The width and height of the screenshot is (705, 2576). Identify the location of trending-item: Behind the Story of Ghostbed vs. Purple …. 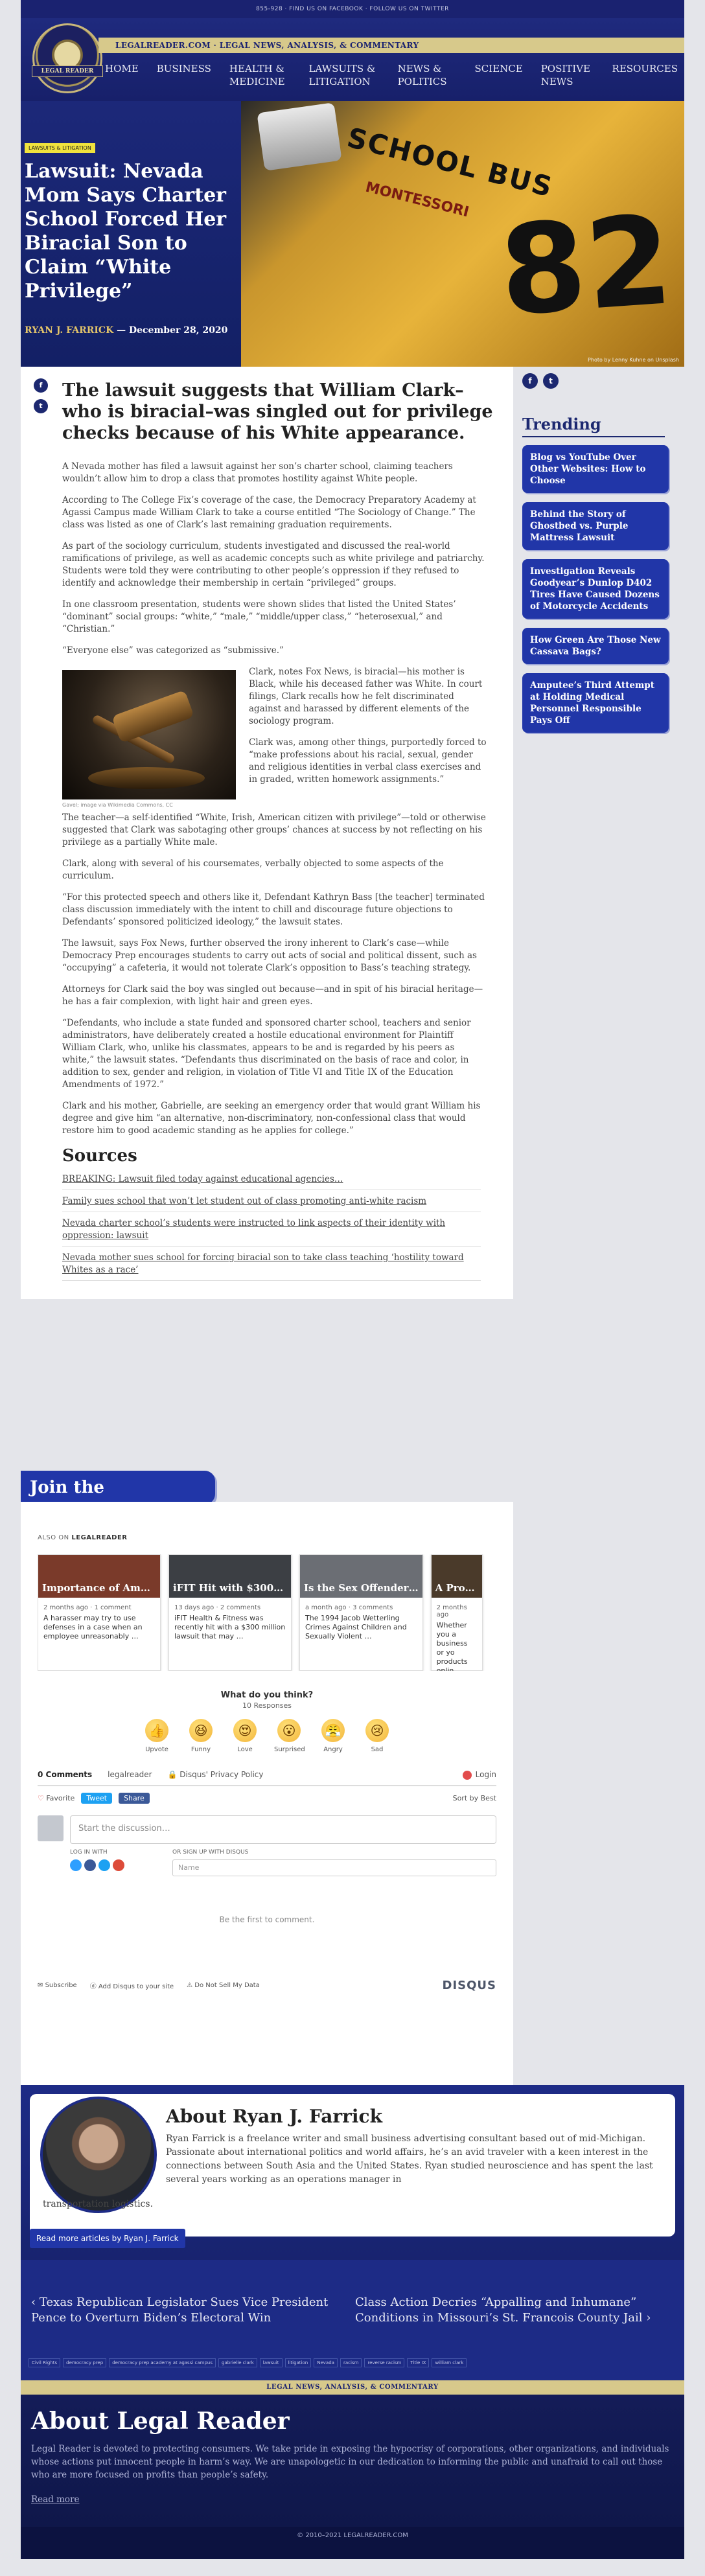
(595, 526).